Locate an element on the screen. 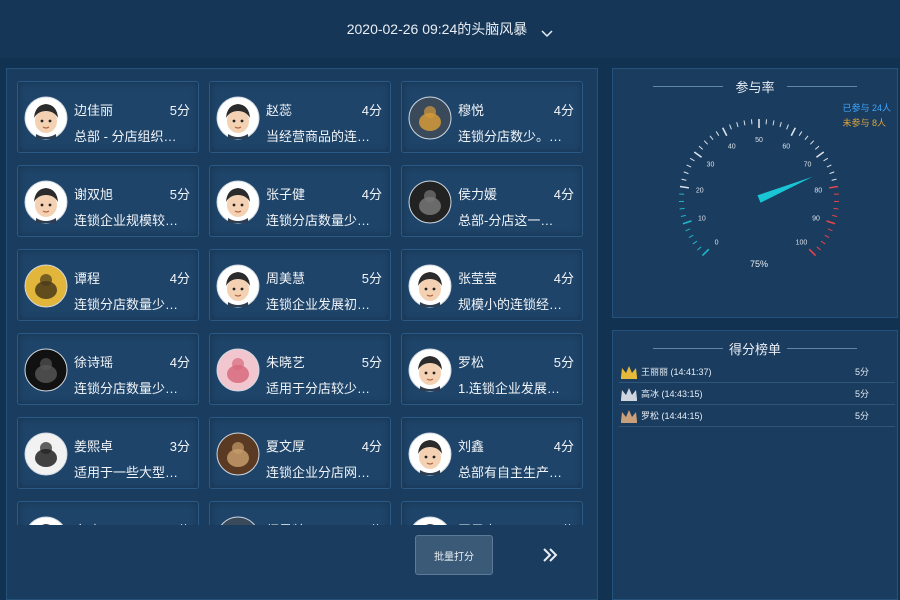  batch-grade-button: 批量打分 is located at coordinates (454, 555).